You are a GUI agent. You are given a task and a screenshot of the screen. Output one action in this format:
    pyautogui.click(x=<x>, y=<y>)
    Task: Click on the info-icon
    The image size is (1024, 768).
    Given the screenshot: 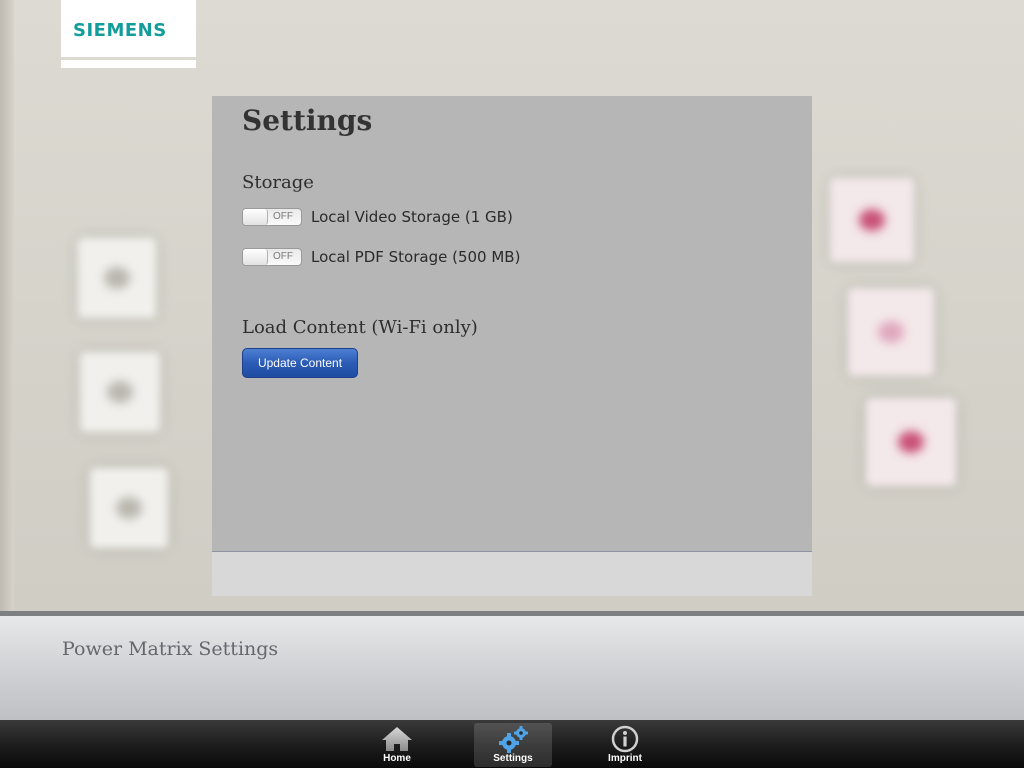 What is the action you would take?
    pyautogui.click(x=625, y=739)
    